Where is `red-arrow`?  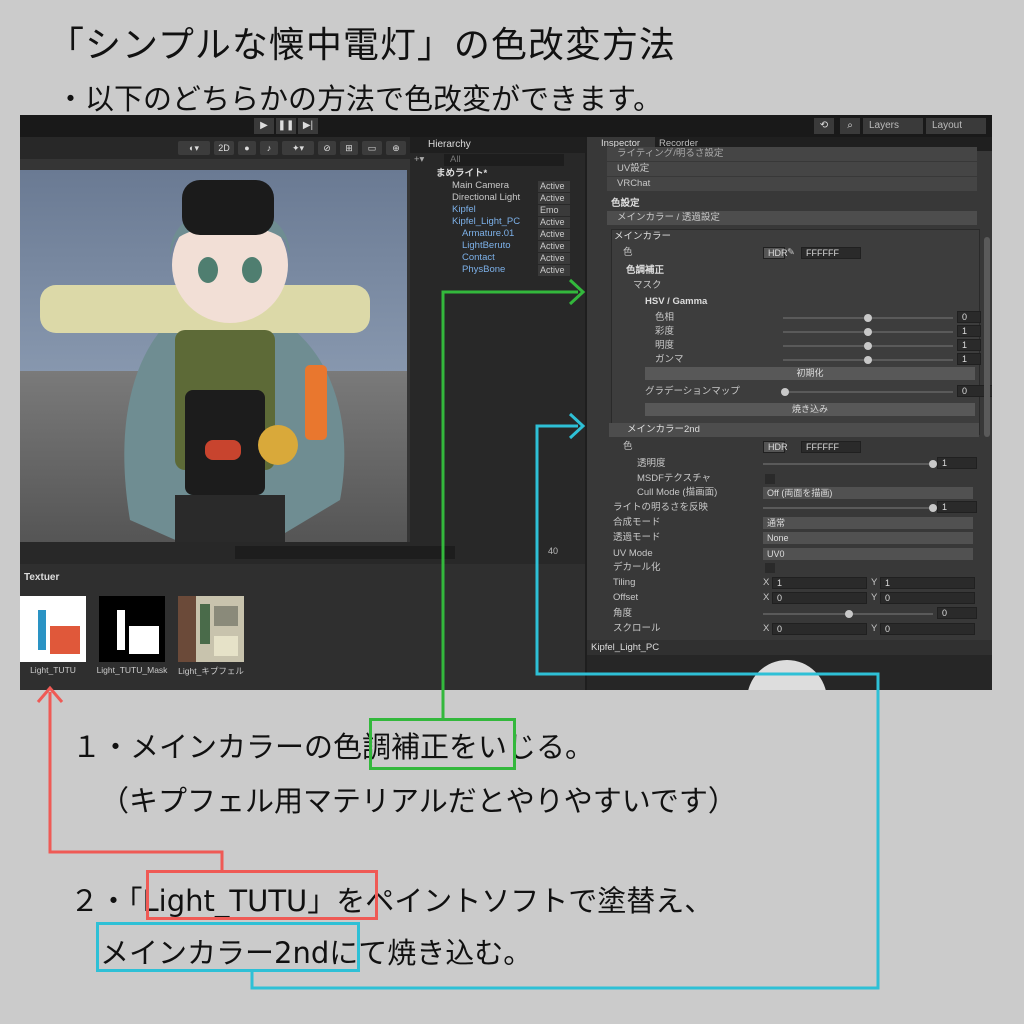 red-arrow is located at coordinates (136, 781).